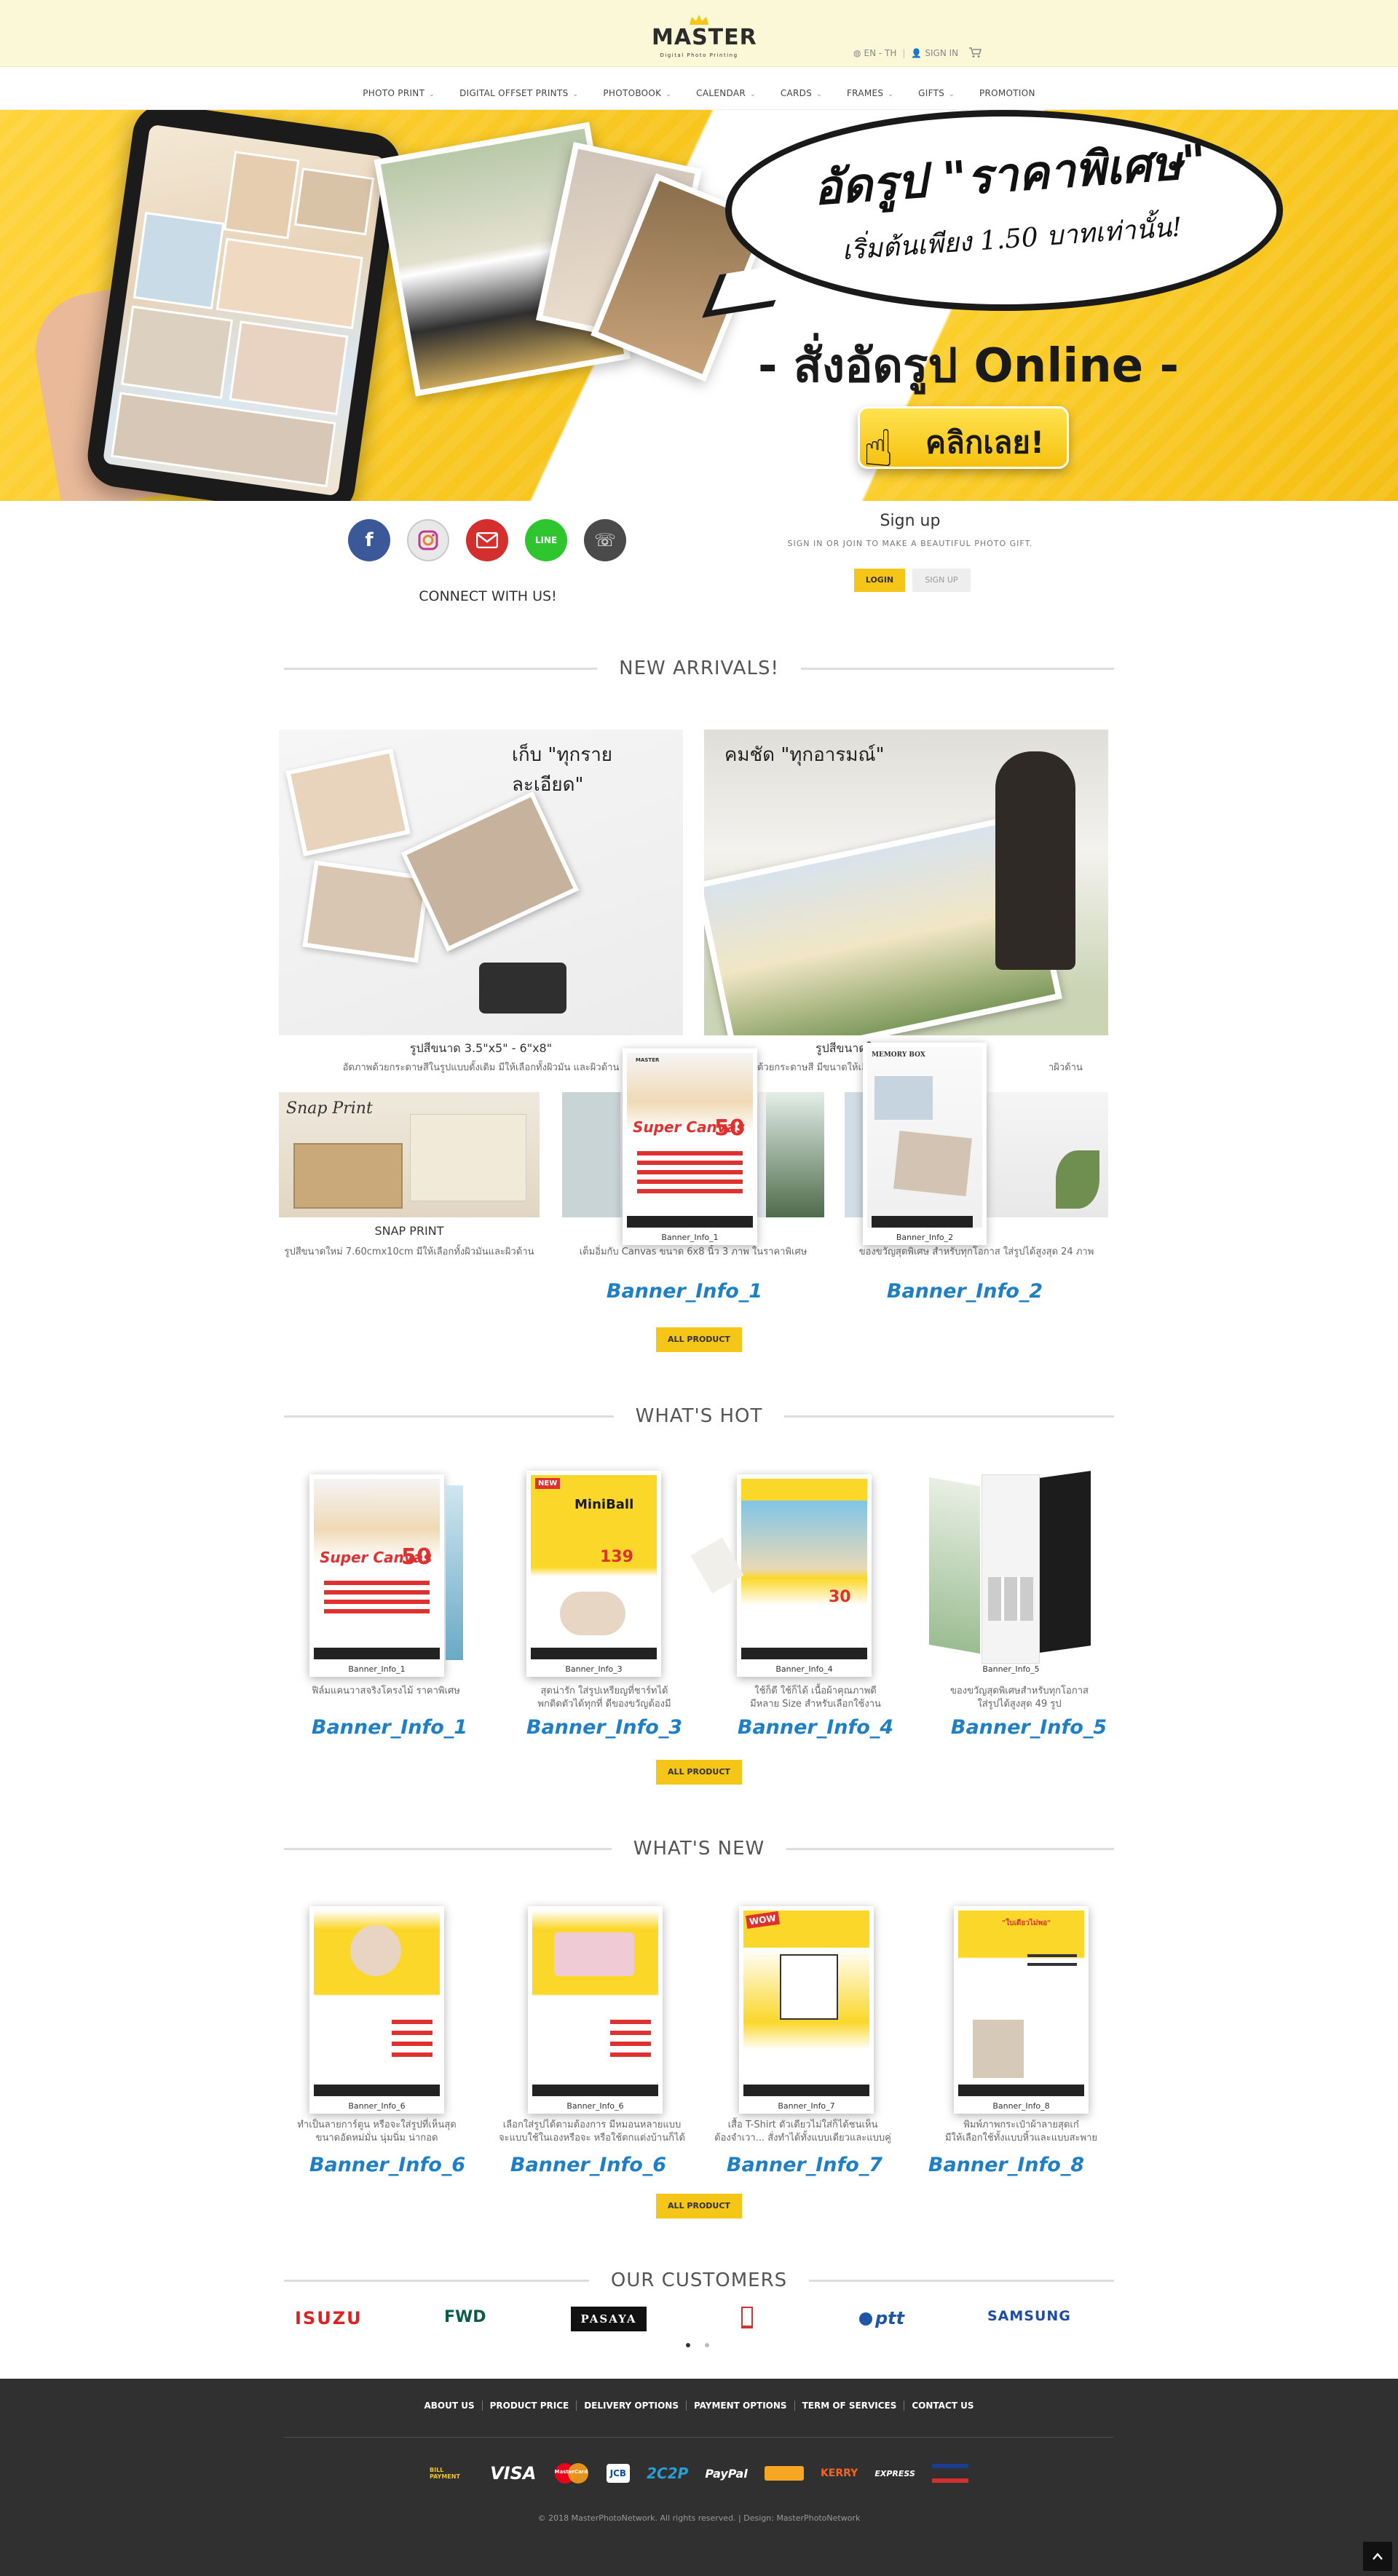 This screenshot has width=1398, height=2576. I want to click on footer-link-about: ABOUT US, so click(449, 2406).